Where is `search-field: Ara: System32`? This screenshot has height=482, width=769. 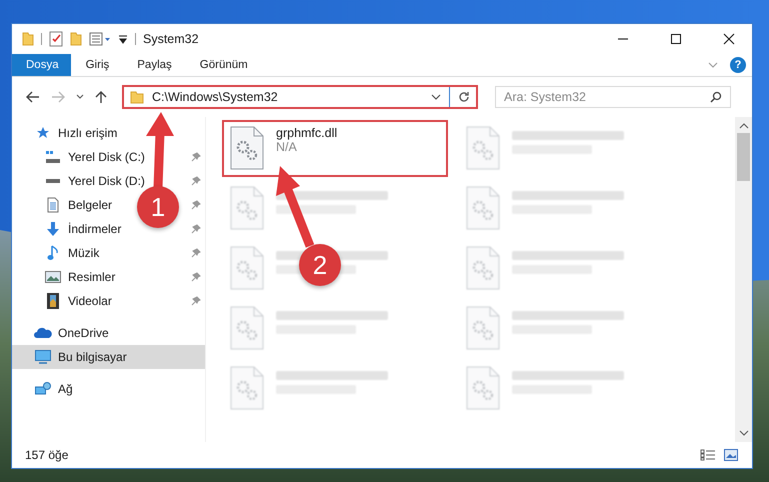 search-field: Ara: System32 is located at coordinates (613, 97).